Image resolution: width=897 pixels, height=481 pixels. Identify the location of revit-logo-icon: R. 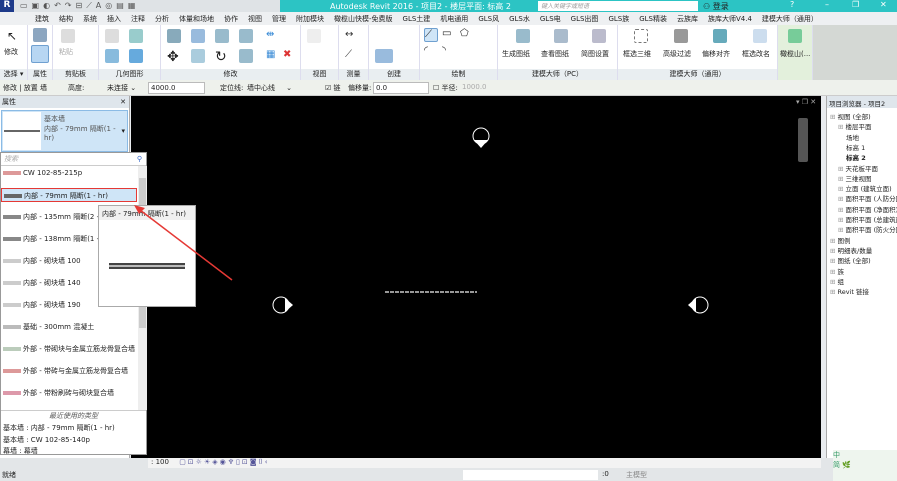
(7, 6).